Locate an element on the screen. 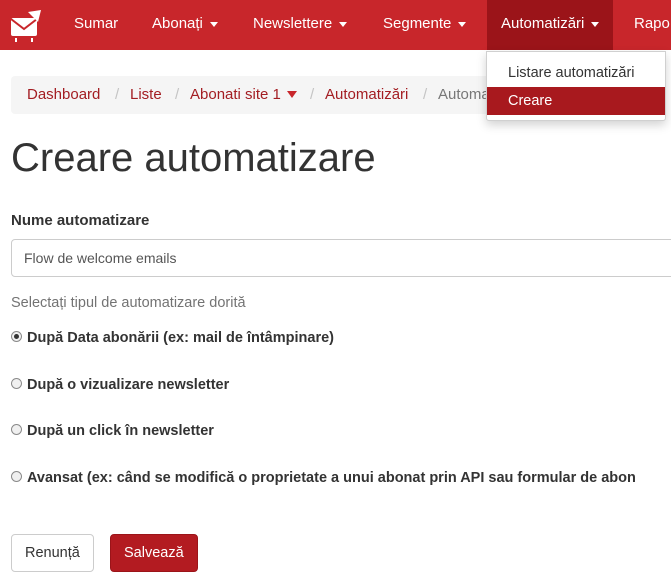 Image resolution: width=671 pixels, height=579 pixels. radio-option-label: După o vizualizare newsletter is located at coordinates (128, 385).